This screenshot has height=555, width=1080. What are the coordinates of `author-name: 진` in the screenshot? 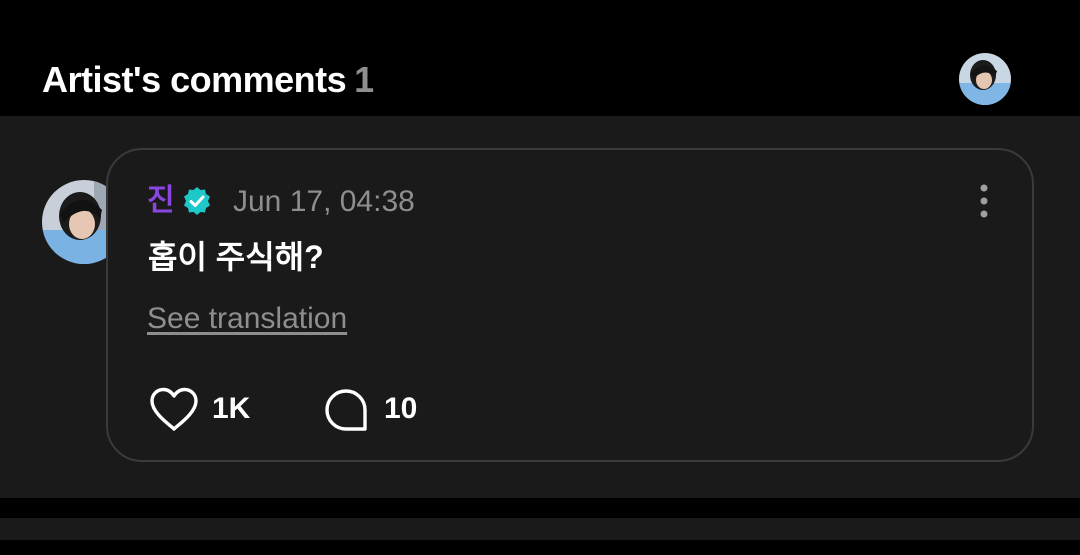 It's located at (161, 201).